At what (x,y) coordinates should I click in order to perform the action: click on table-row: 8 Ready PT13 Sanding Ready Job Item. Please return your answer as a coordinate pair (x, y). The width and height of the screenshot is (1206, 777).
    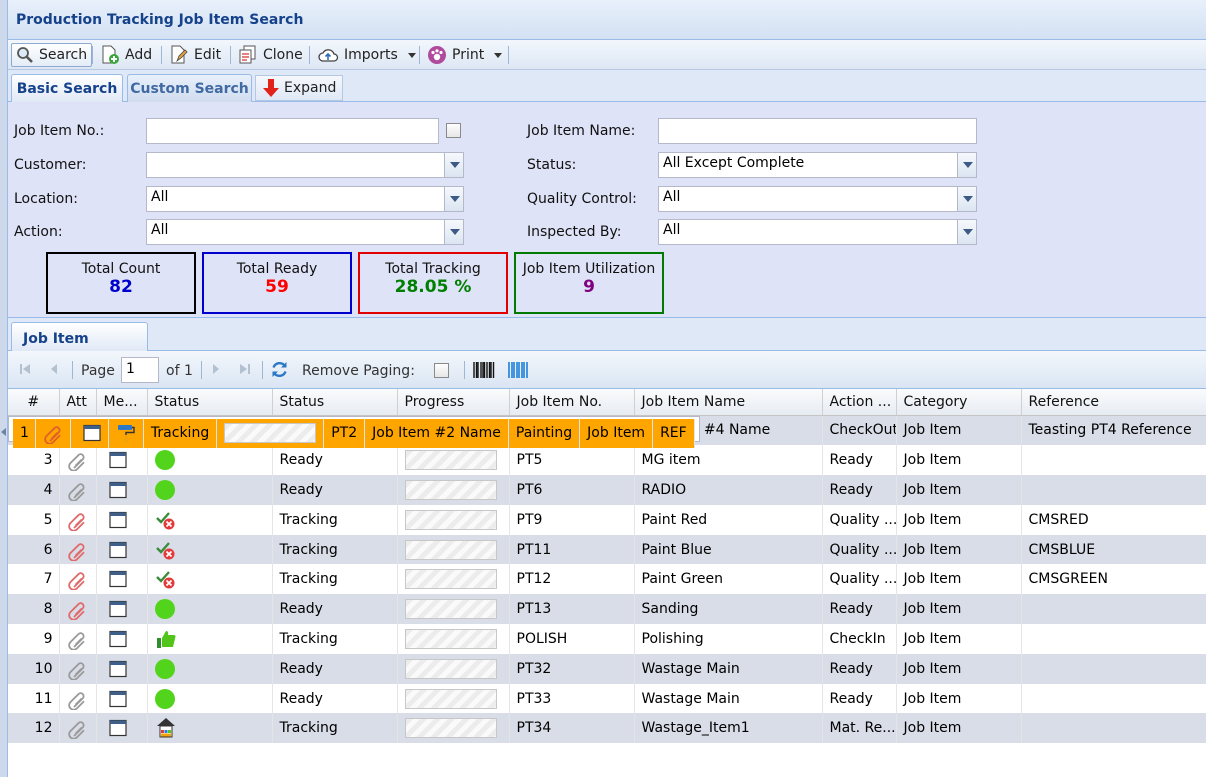
    Looking at the image, I should click on (607, 609).